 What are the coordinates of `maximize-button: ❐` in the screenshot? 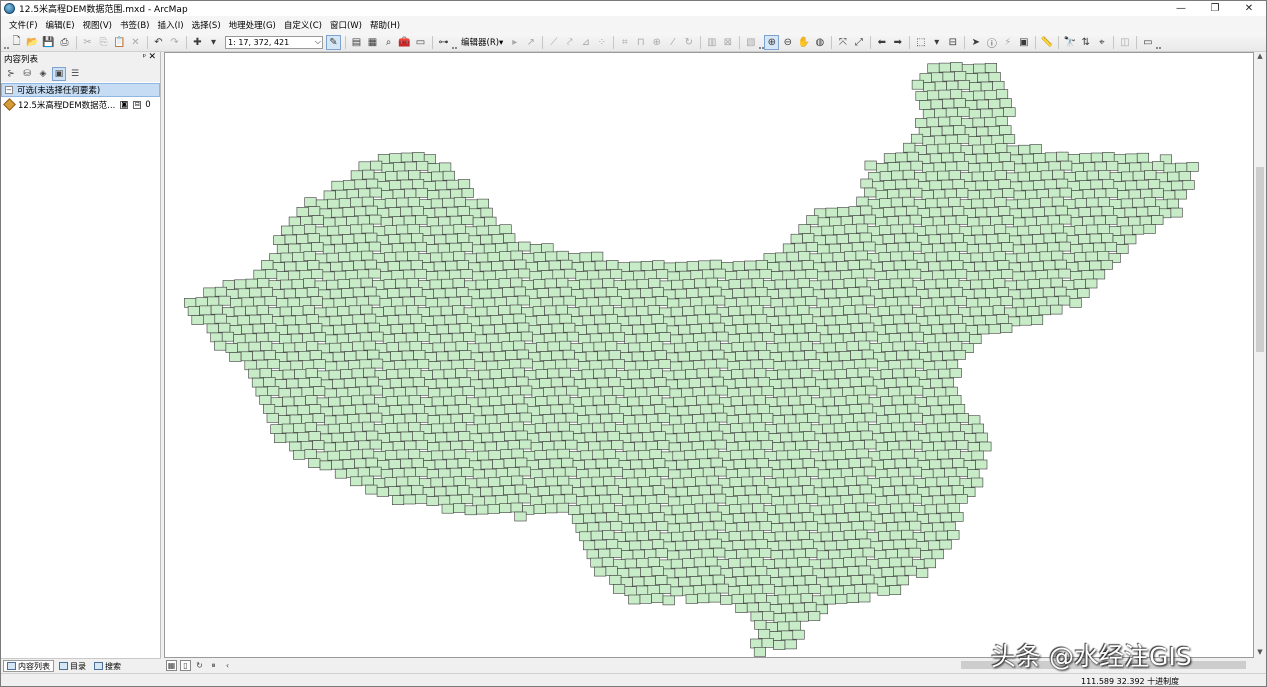 It's located at (1215, 8).